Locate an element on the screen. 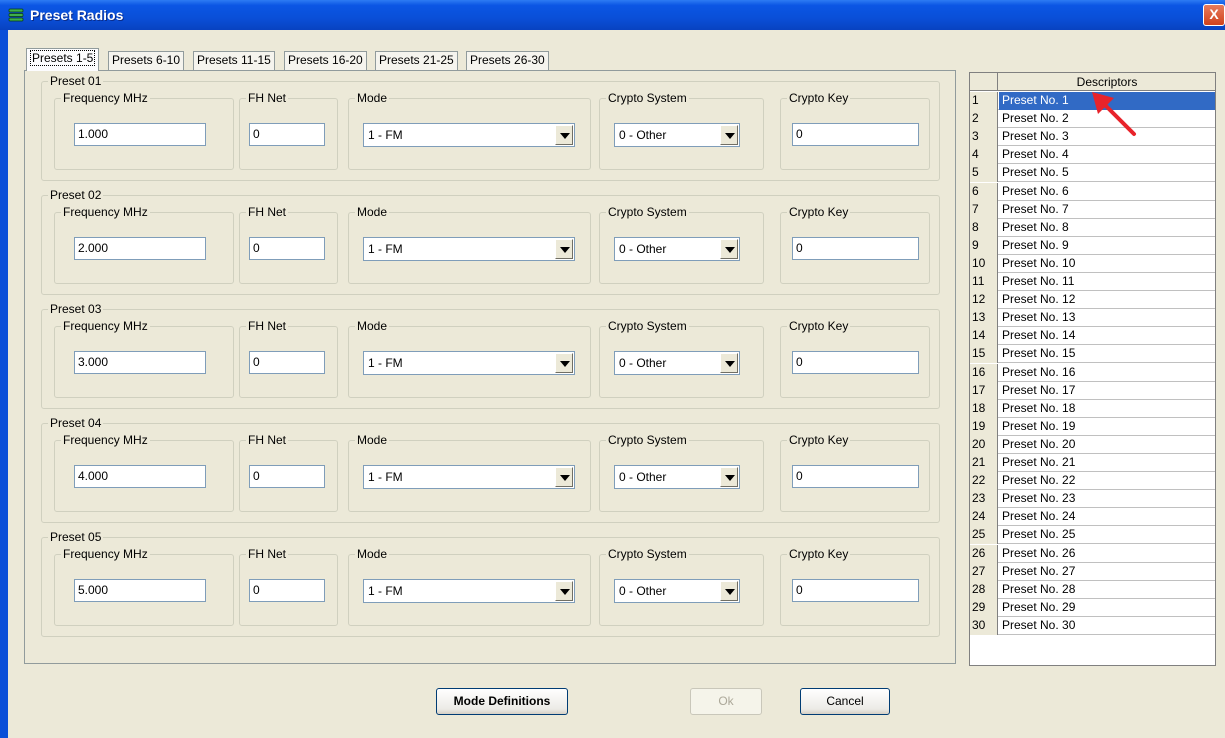 This screenshot has width=1225, height=738. frequency-input: 2.000 is located at coordinates (140, 248).